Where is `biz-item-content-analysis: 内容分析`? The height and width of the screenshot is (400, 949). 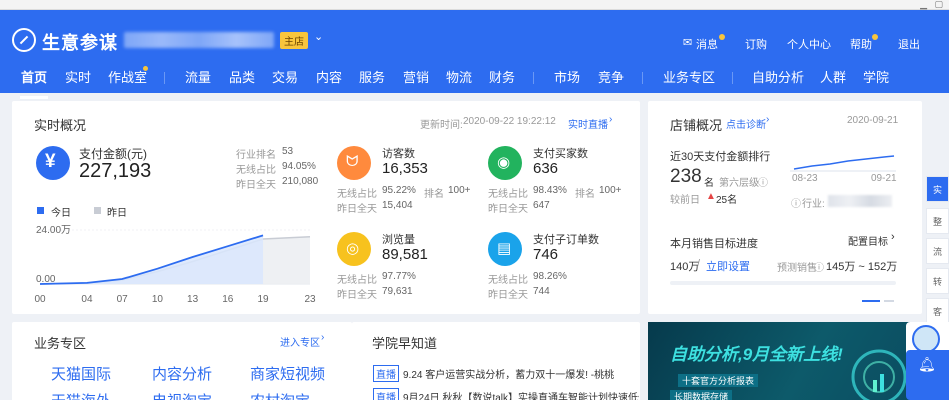
biz-item-content-analysis: 内容分析 is located at coordinates (182, 373).